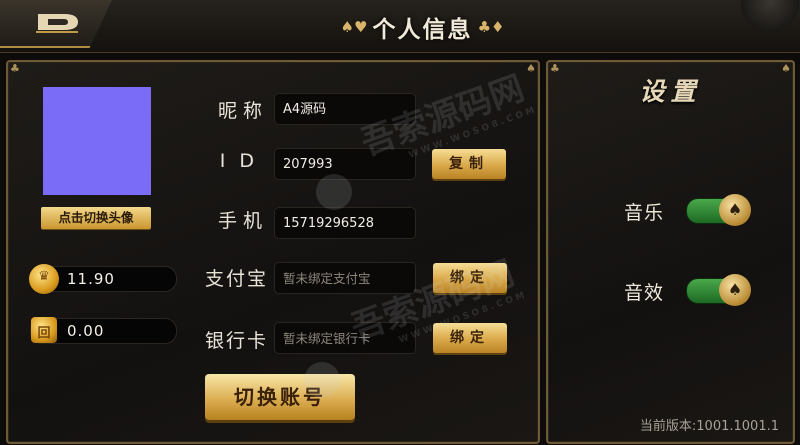  What do you see at coordinates (718, 210) in the screenshot?
I see `music-toggle: ♠` at bounding box center [718, 210].